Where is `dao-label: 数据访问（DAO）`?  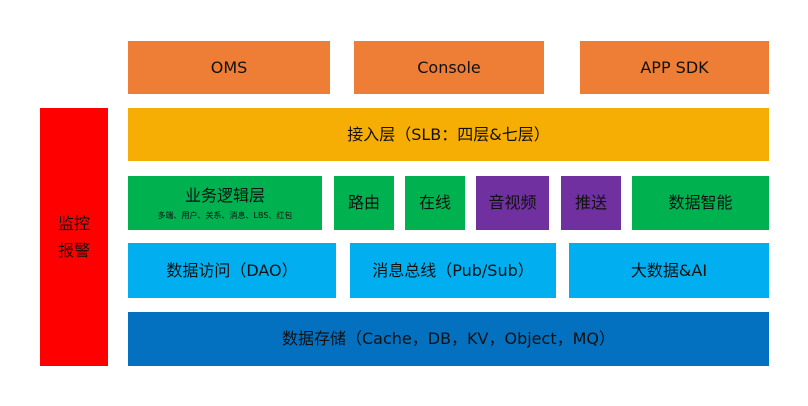
dao-label: 数据访问（DAO） is located at coordinates (232, 270).